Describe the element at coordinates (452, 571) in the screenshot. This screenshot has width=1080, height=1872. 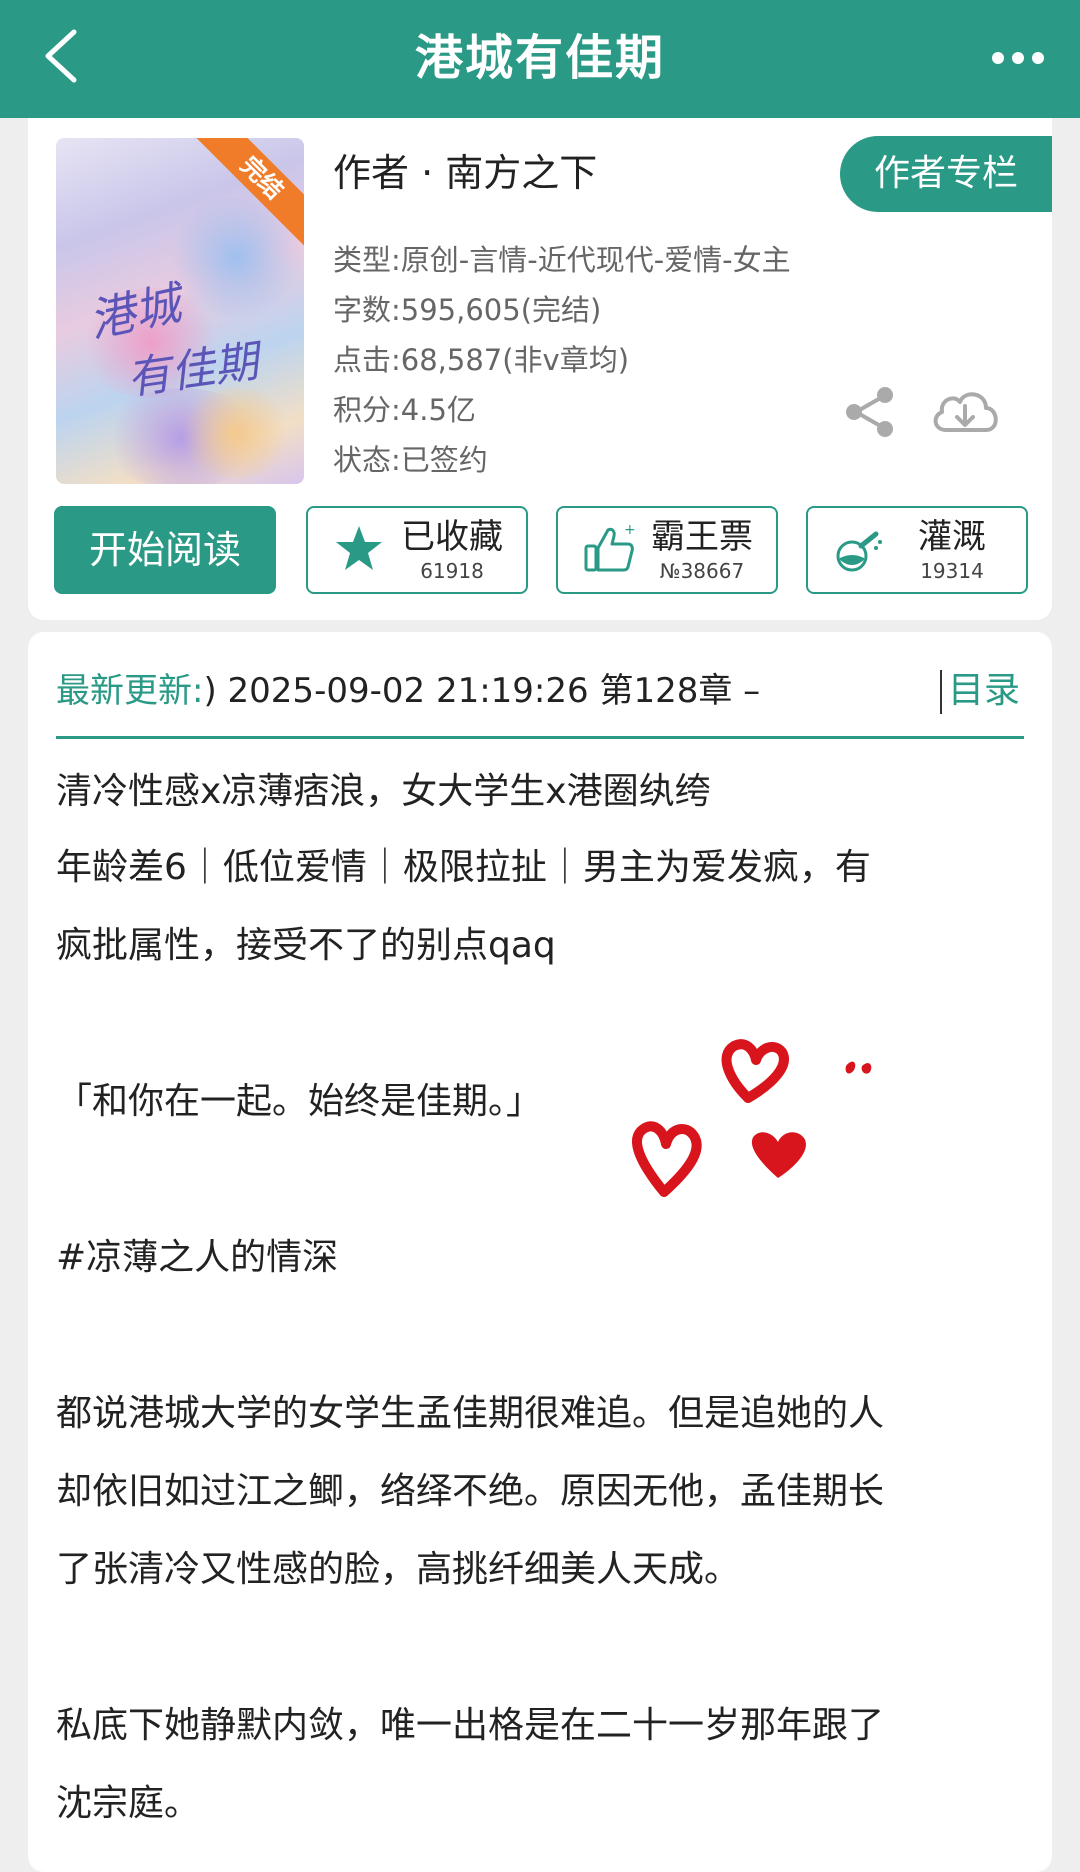
I see `favorite-count: 61918` at that location.